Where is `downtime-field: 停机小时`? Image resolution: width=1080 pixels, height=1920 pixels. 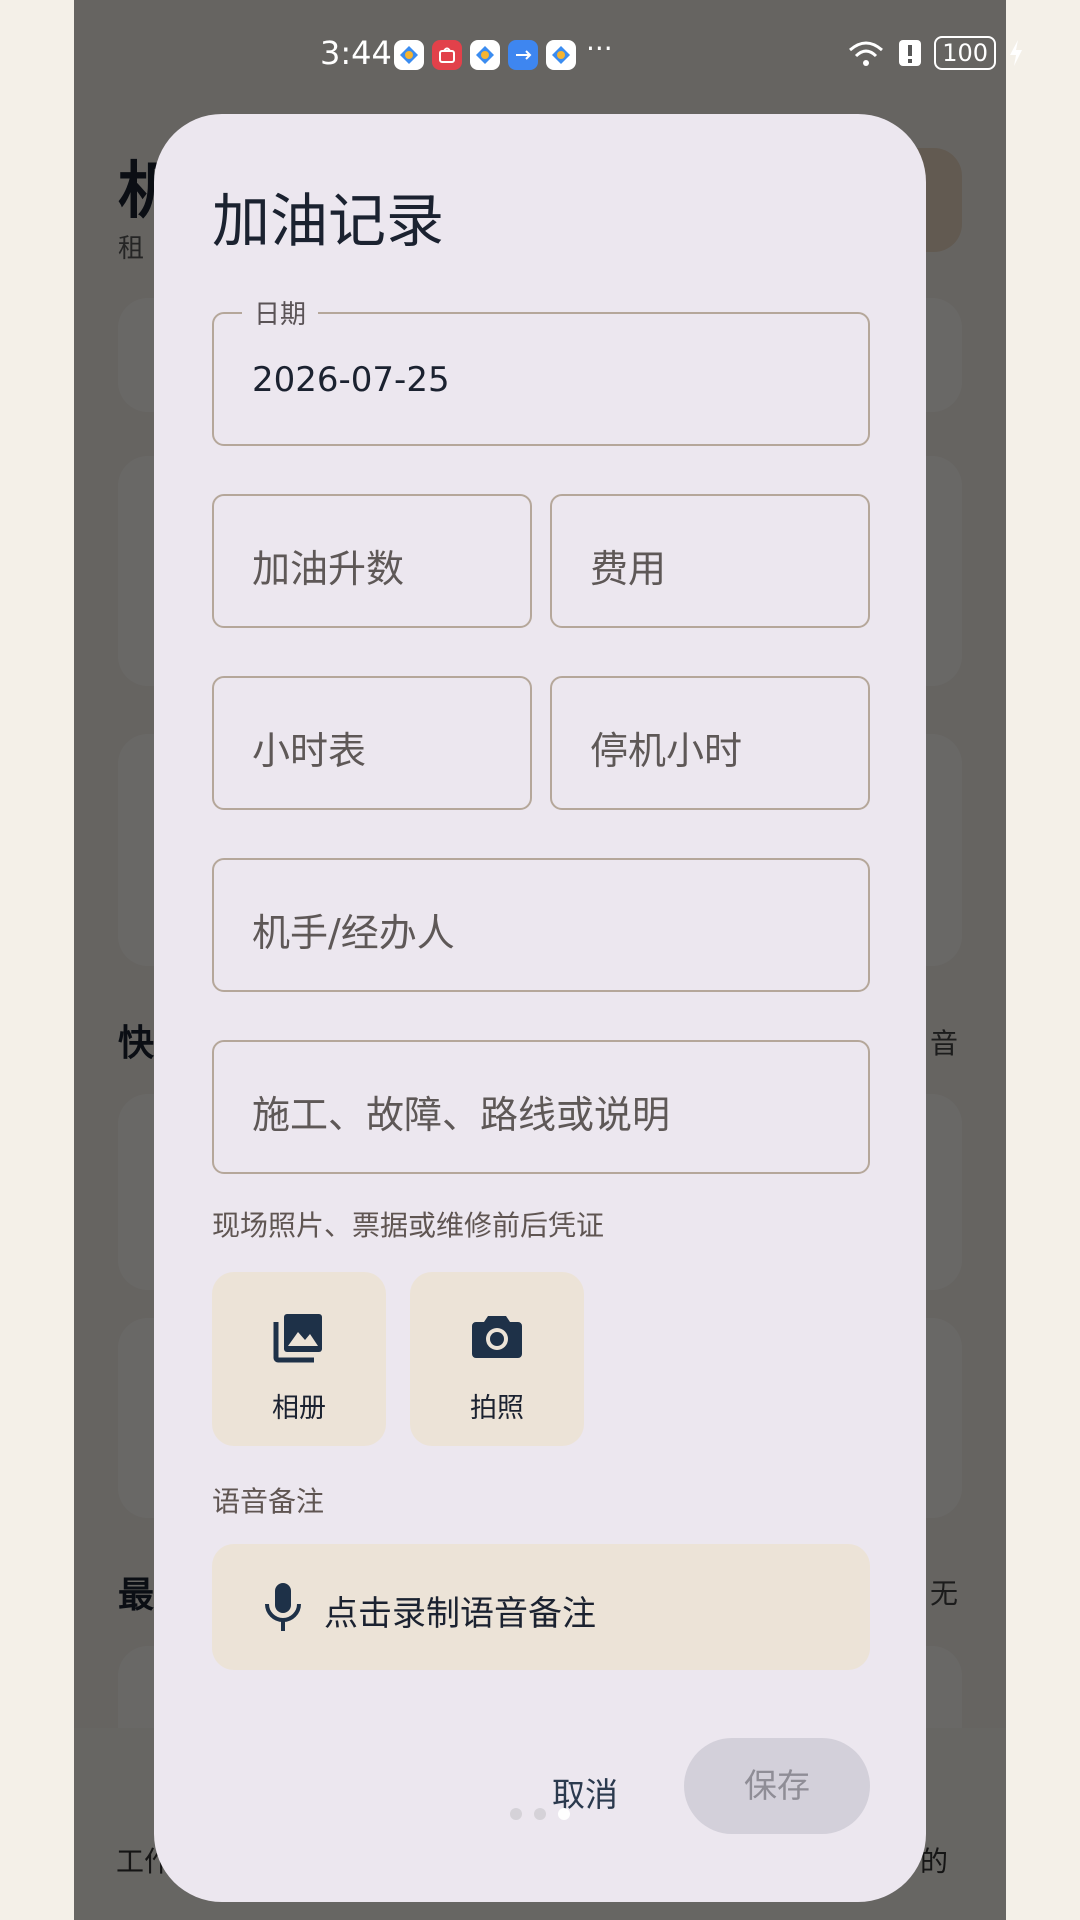
downtime-field: 停机小时 is located at coordinates (710, 743).